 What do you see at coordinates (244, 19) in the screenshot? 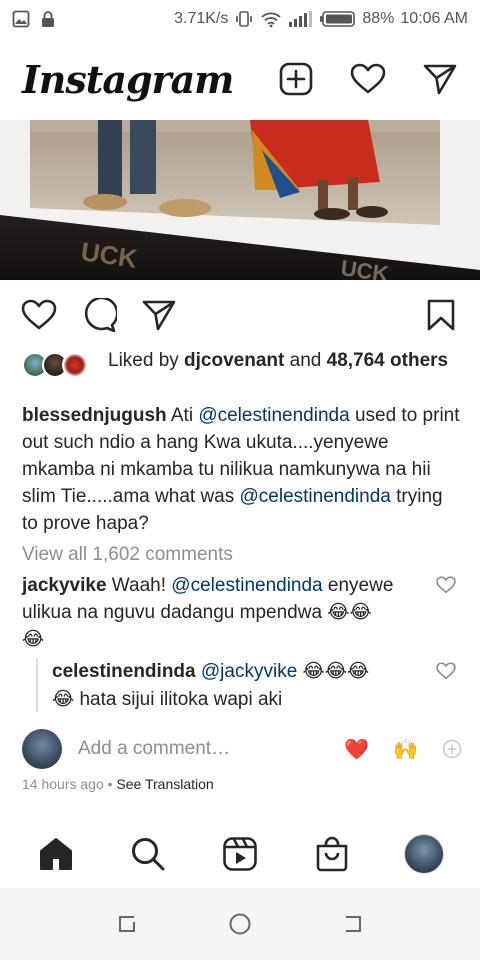
I see `vibrate-icon` at bounding box center [244, 19].